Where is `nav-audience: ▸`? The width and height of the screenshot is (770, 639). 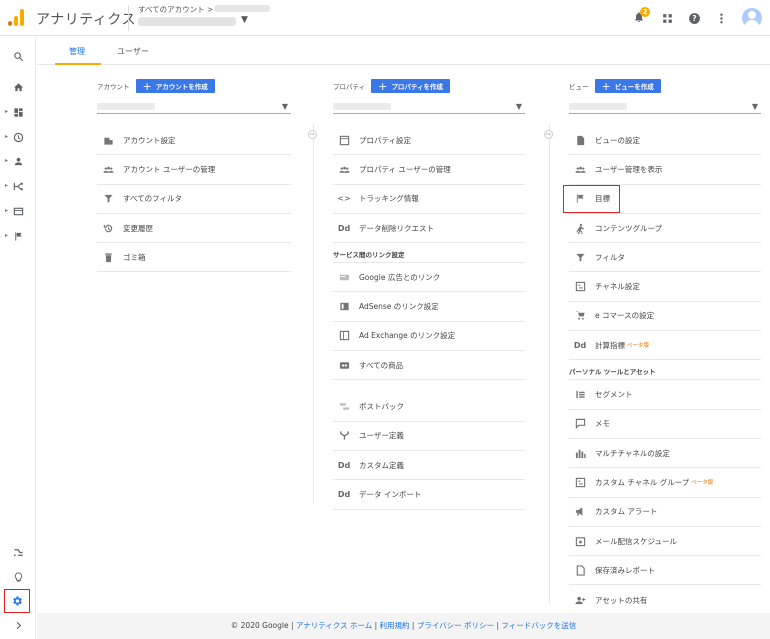 nav-audience: ▸ is located at coordinates (18, 161).